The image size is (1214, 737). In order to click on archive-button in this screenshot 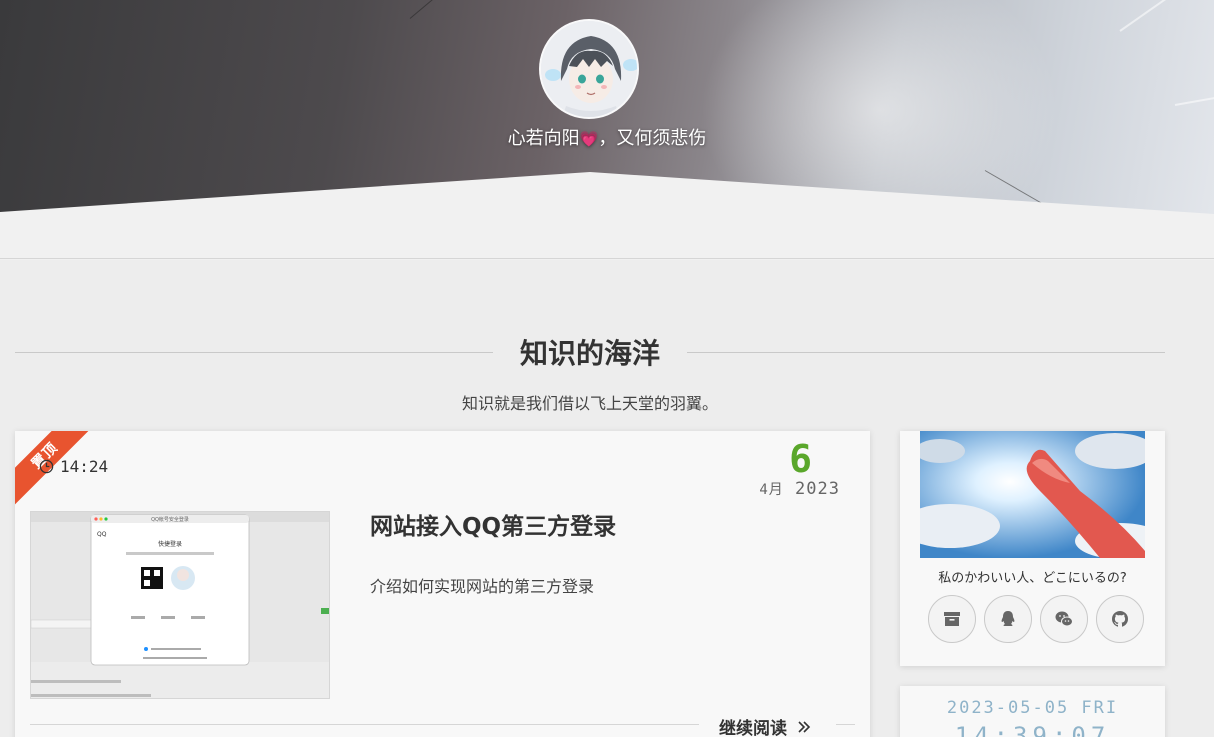, I will do `click(952, 619)`.